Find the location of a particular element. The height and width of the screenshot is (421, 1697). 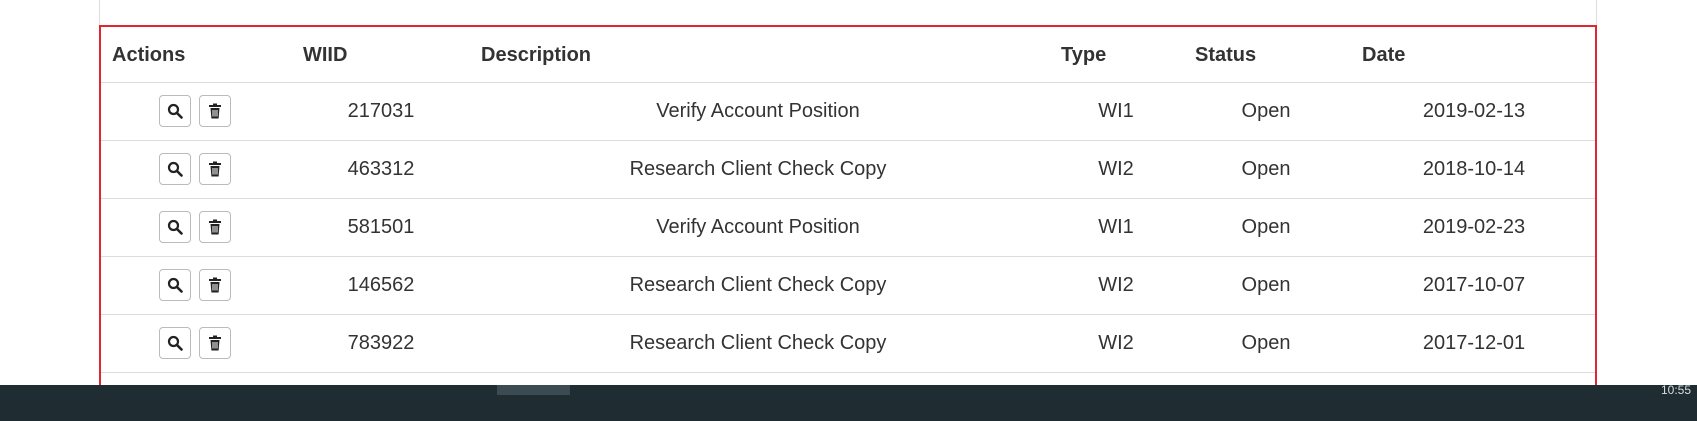

cell-wiid: 146562 is located at coordinates (381, 285).